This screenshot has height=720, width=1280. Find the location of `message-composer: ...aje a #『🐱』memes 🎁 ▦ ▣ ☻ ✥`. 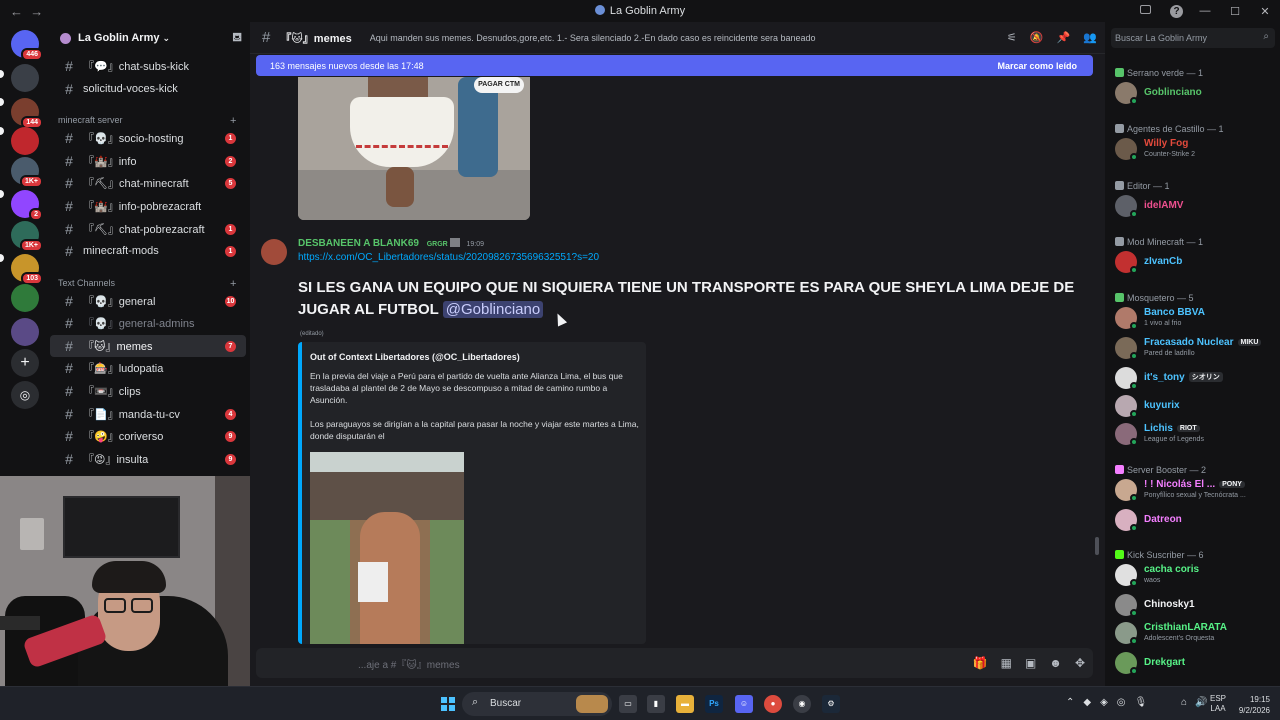

message-composer: ...aje a #『🐱』memes 🎁 ▦ ▣ ☻ ✥ is located at coordinates (674, 663).